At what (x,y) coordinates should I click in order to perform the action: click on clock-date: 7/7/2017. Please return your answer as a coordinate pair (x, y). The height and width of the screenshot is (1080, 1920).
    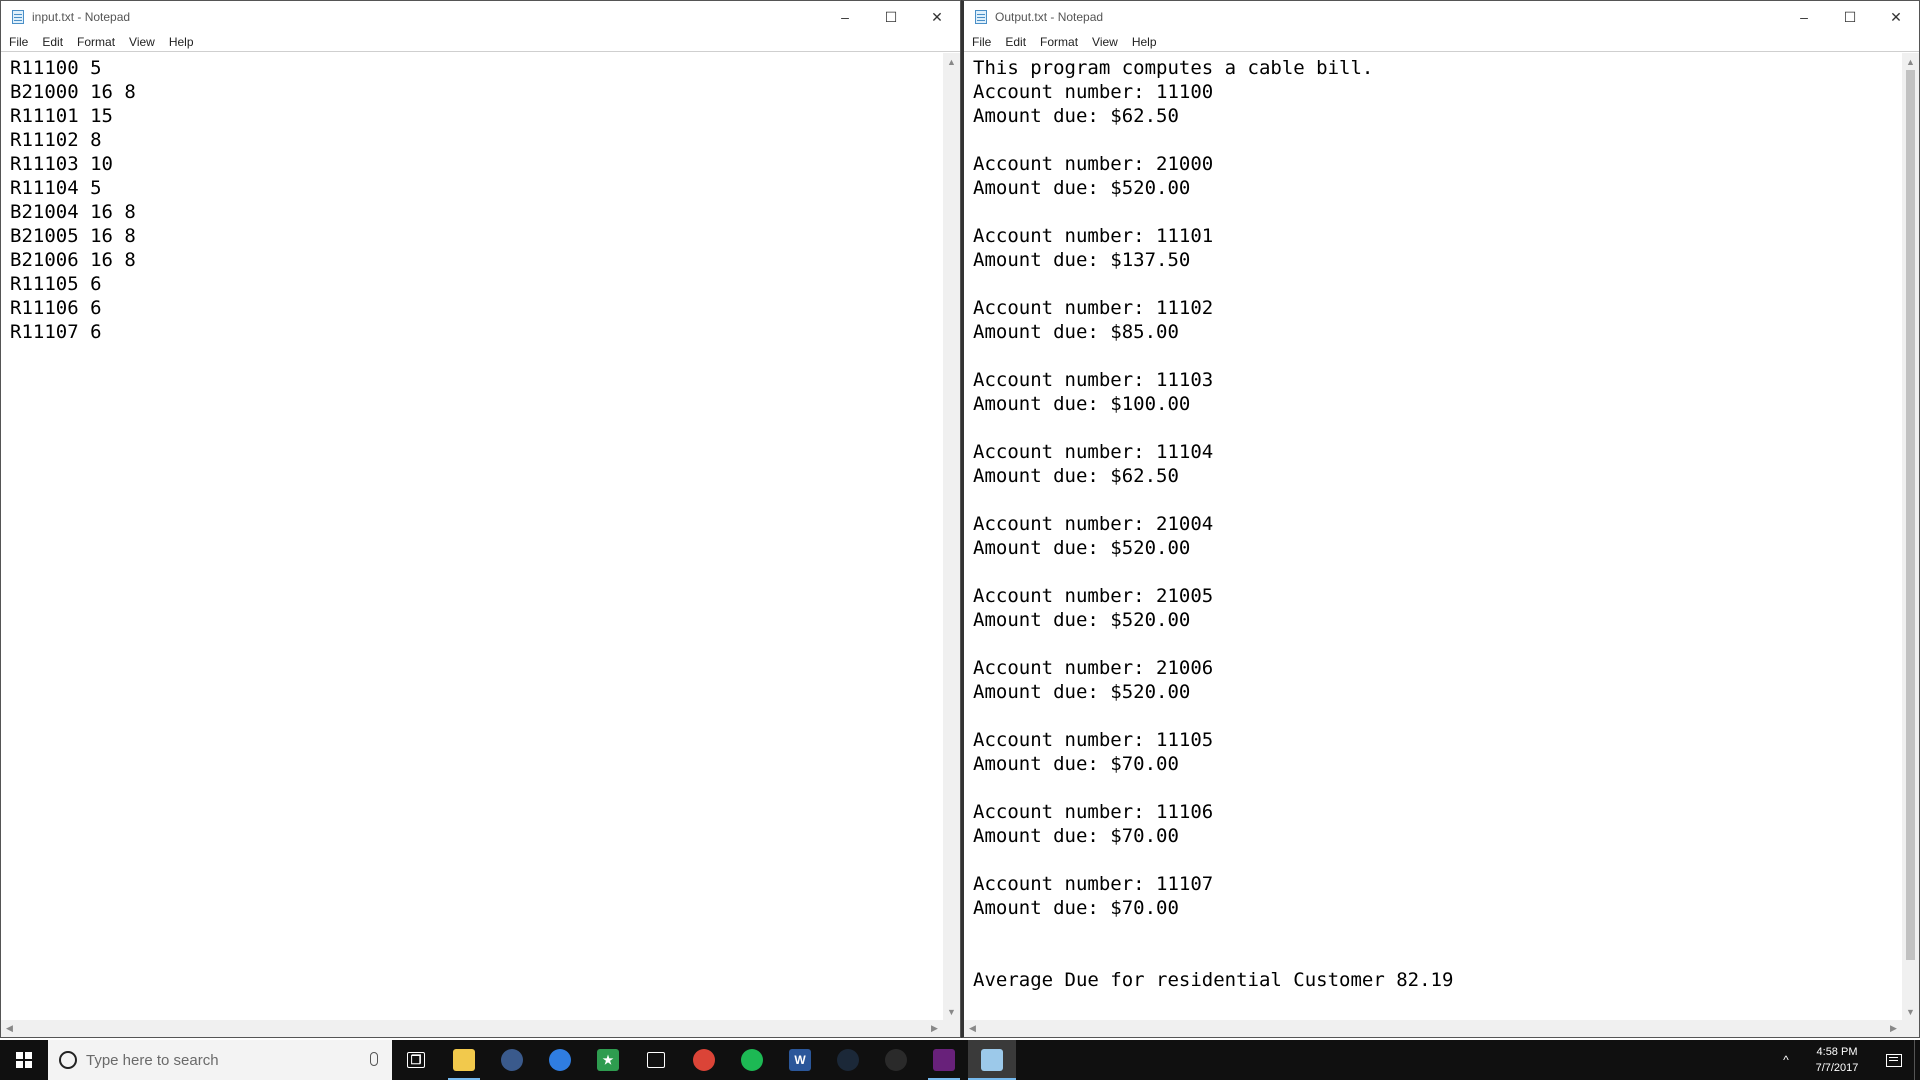
    Looking at the image, I should click on (1837, 1068).